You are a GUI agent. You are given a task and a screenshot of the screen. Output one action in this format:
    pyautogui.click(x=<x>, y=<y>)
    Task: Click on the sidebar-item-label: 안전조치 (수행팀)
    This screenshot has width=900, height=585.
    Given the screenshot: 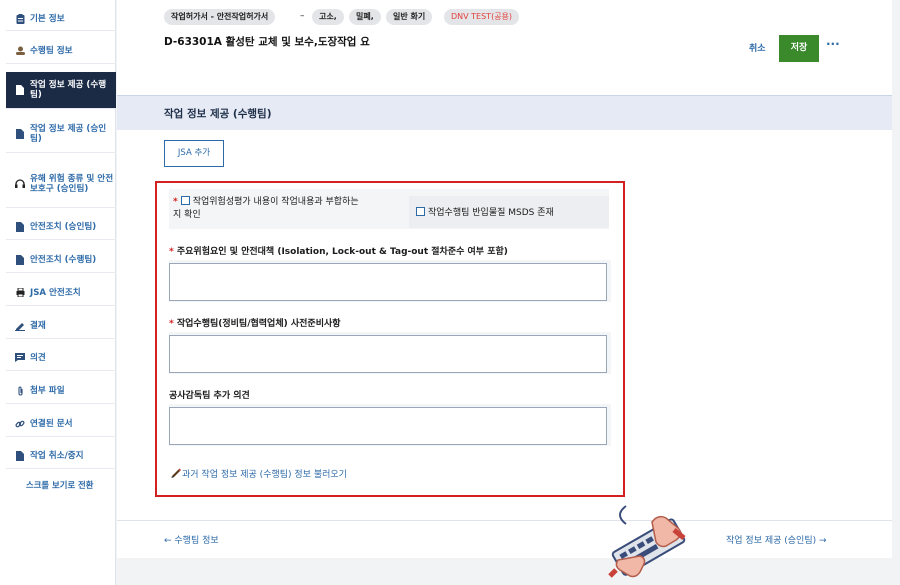 What is the action you would take?
    pyautogui.click(x=63, y=259)
    